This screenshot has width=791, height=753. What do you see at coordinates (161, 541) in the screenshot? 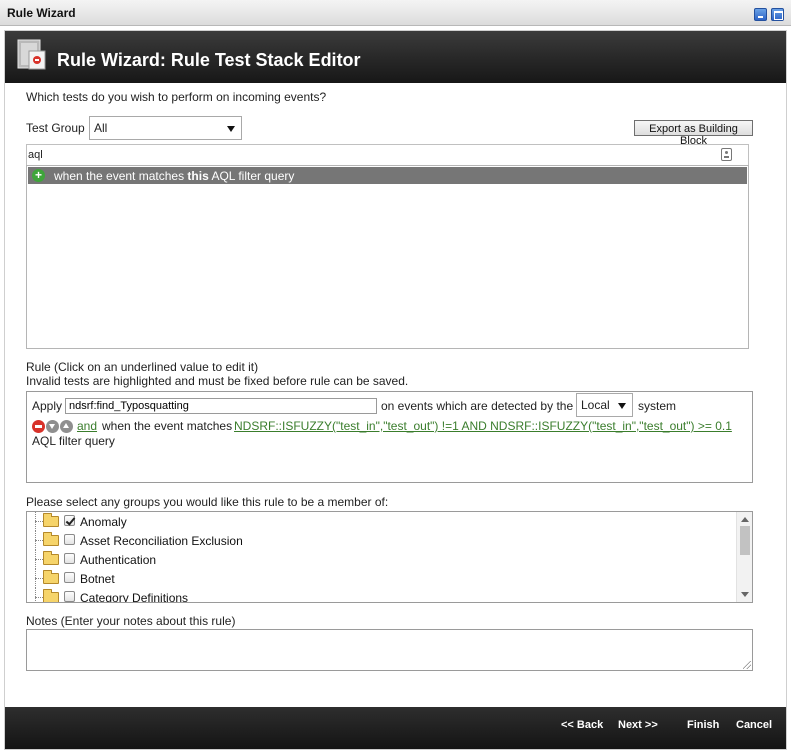
I see `group-label: Asset Reconciliation Exclusion` at bounding box center [161, 541].